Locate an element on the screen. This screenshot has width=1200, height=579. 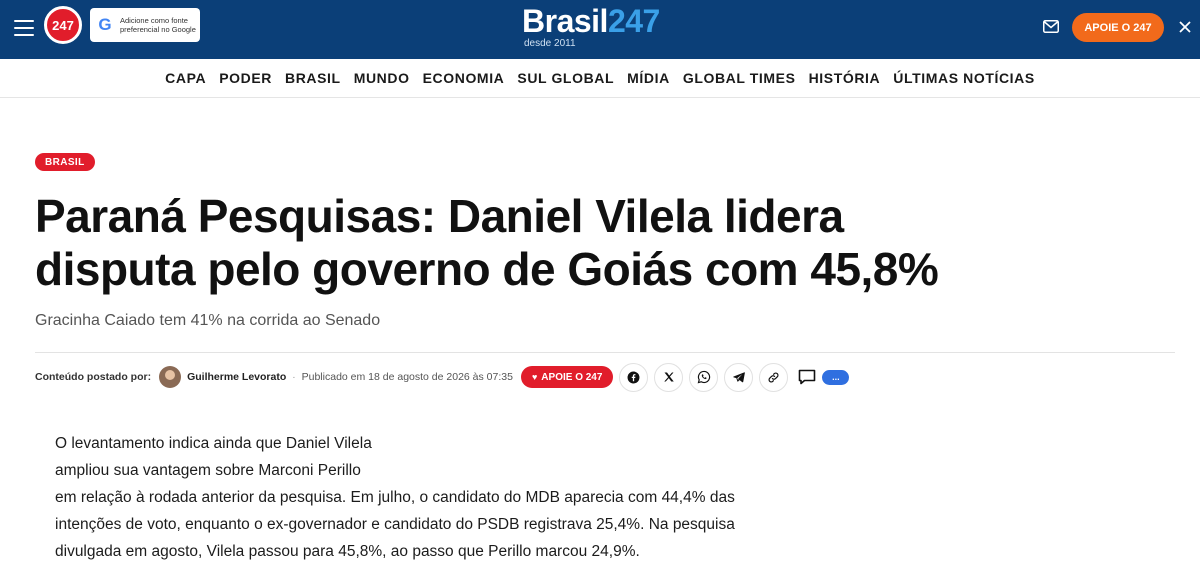
nav-item-sul-global: SUL GLOBAL is located at coordinates (565, 78).